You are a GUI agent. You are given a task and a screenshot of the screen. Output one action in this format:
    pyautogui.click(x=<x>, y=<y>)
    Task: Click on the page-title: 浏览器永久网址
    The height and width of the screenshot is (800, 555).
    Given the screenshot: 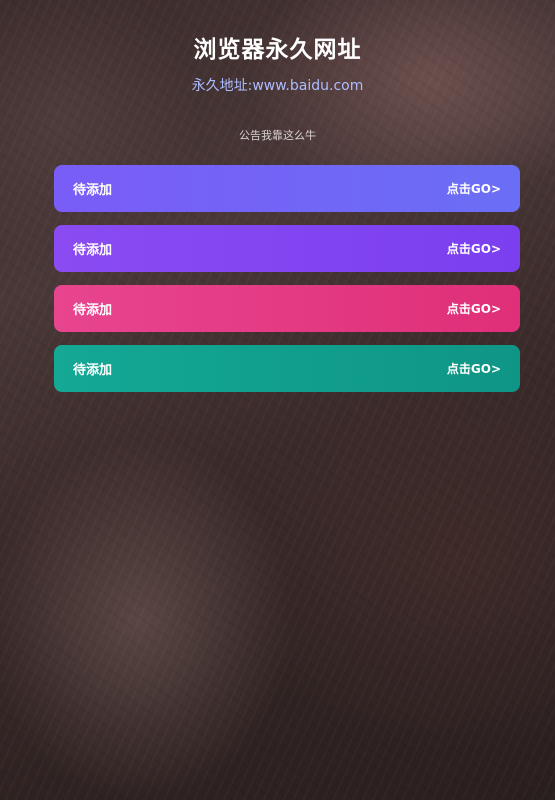 What is the action you would take?
    pyautogui.click(x=277, y=50)
    